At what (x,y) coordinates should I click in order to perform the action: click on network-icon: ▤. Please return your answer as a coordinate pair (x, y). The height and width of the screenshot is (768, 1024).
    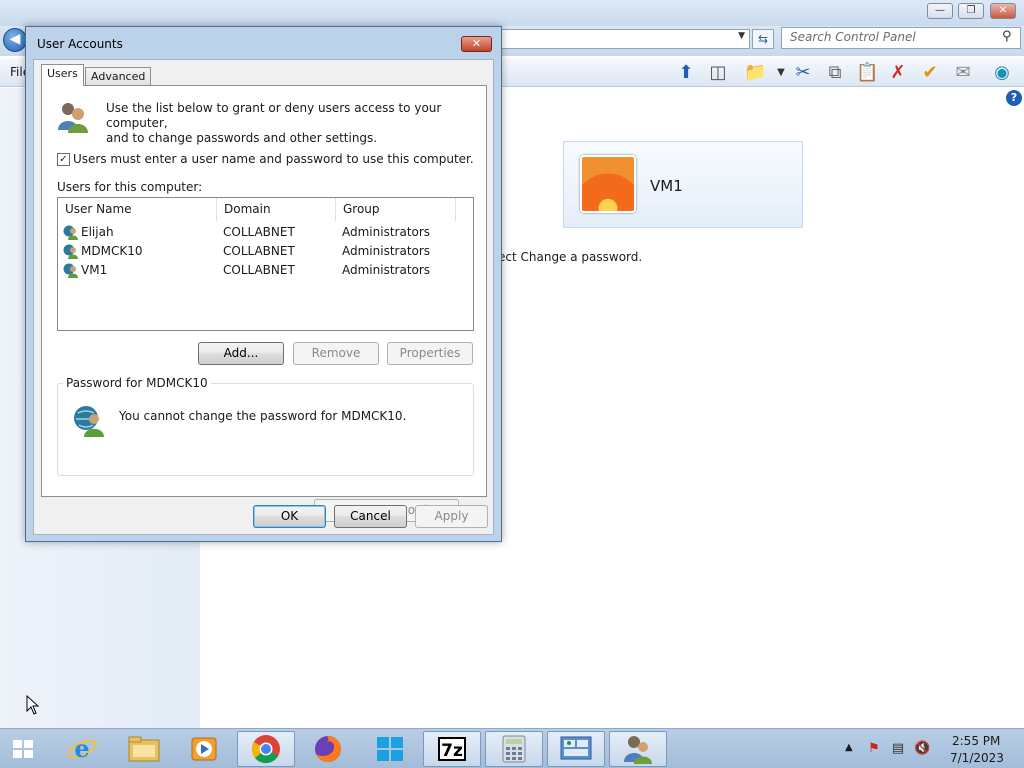
    Looking at the image, I should click on (898, 749).